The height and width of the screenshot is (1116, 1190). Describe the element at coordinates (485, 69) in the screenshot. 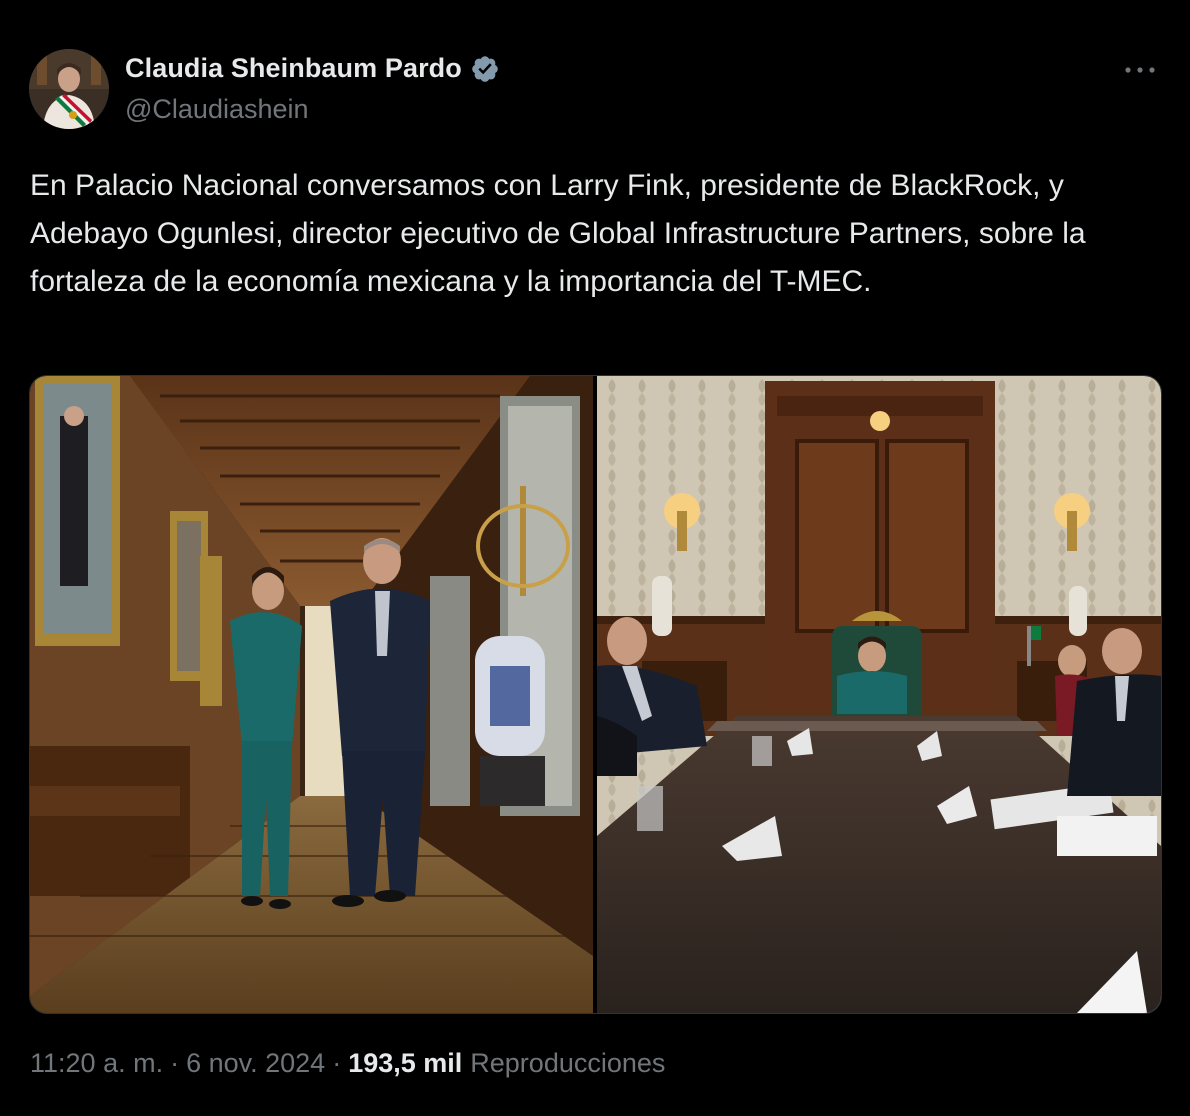

I see `verified-badge-icon` at that location.